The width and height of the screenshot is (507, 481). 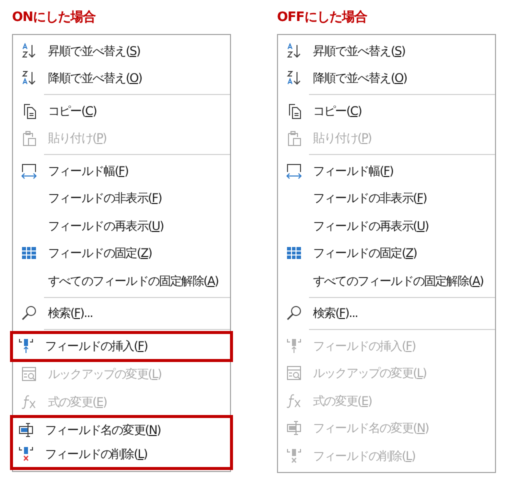 I want to click on section-heading: ONにした場合, so click(x=54, y=18).